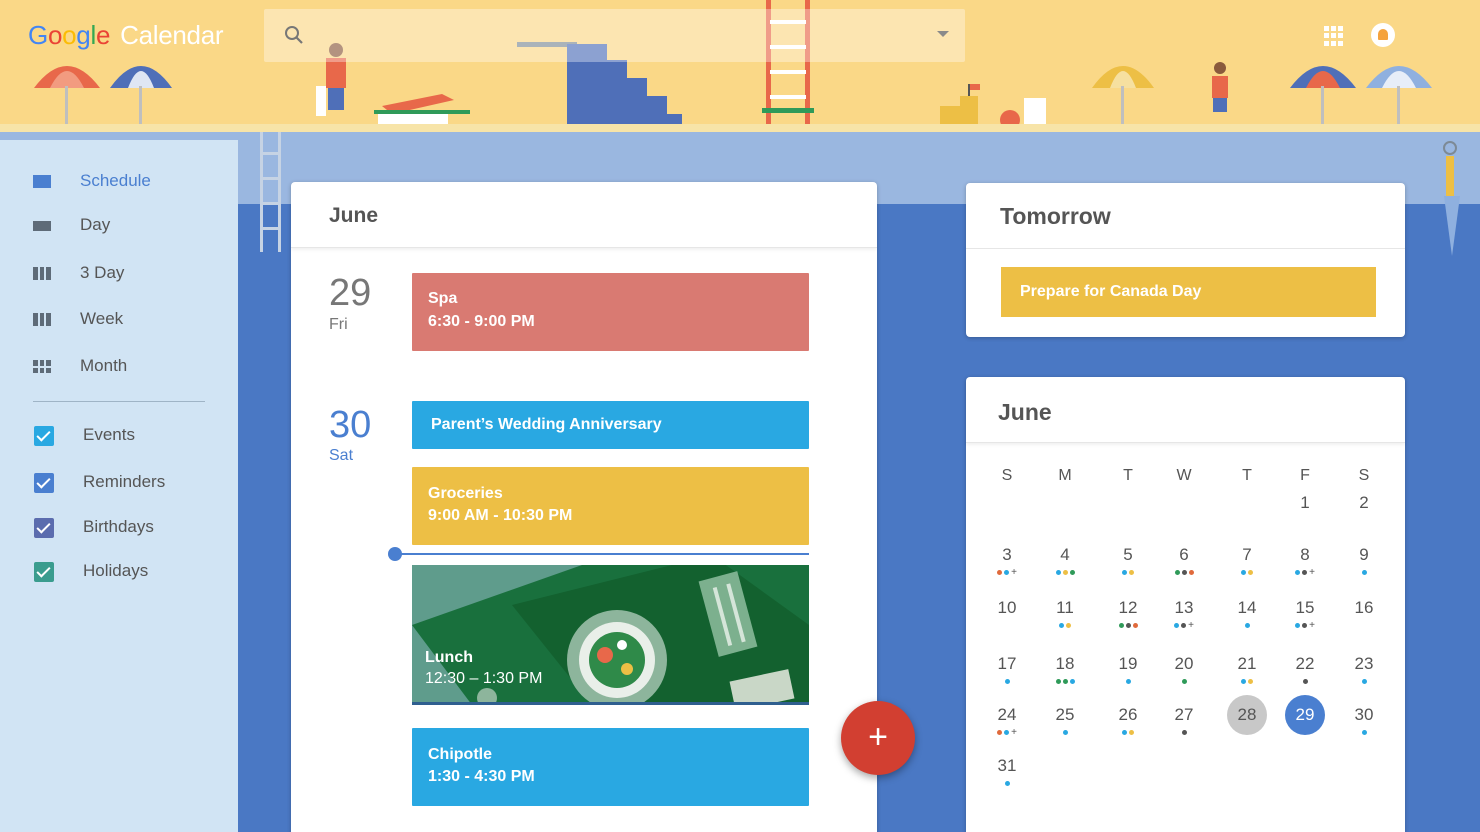 The image size is (1480, 832). I want to click on mini-month-day: 28, so click(1247, 715).